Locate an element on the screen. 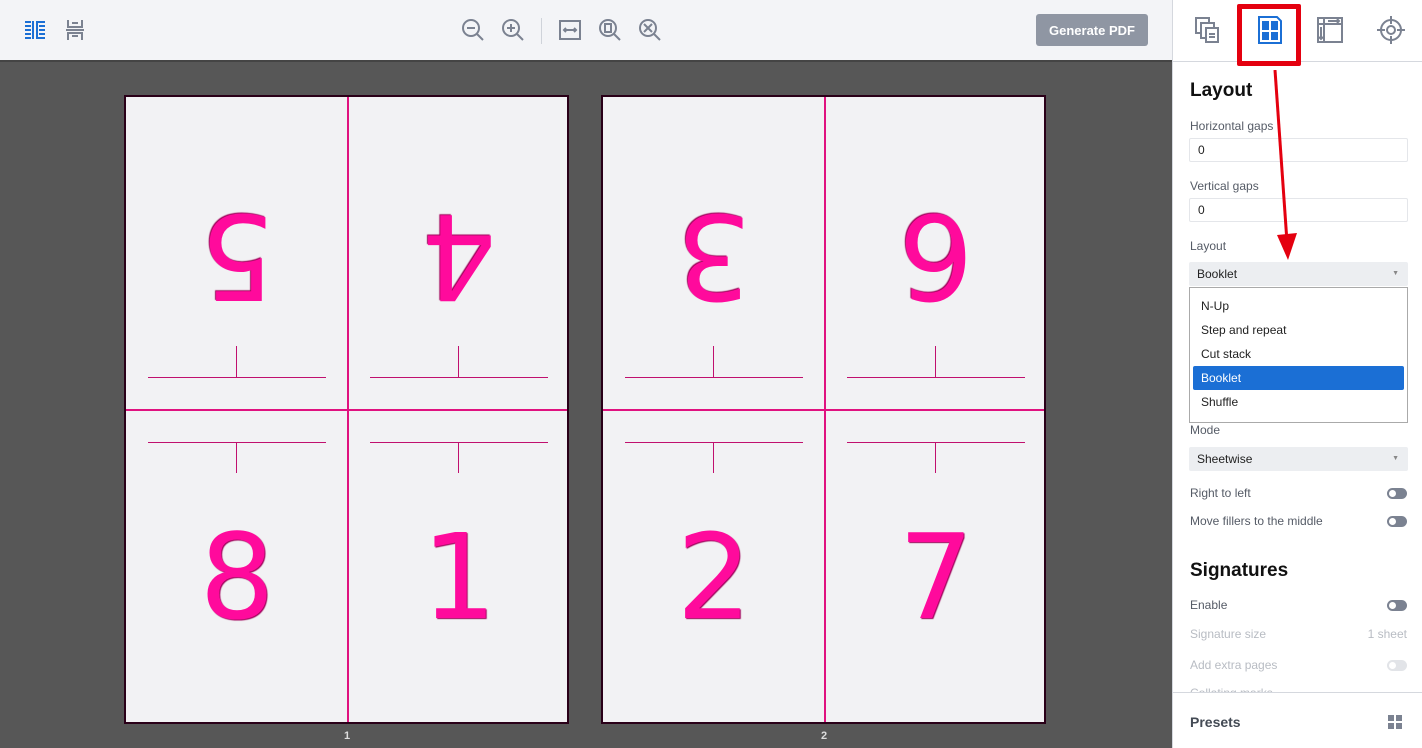  side-by-side-view-icon is located at coordinates (35, 30).